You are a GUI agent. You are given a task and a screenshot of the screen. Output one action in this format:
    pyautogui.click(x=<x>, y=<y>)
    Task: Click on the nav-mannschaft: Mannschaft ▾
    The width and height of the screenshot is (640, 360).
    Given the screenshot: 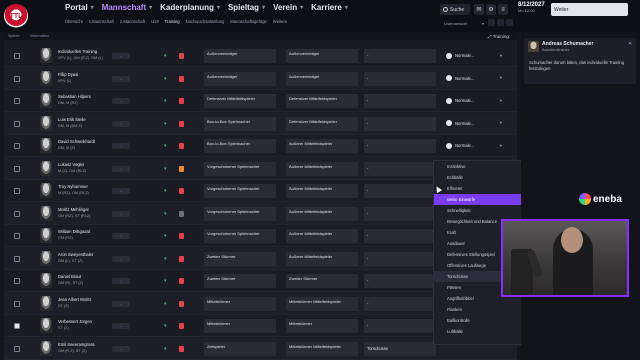 What is the action you would take?
    pyautogui.click(x=131, y=7)
    